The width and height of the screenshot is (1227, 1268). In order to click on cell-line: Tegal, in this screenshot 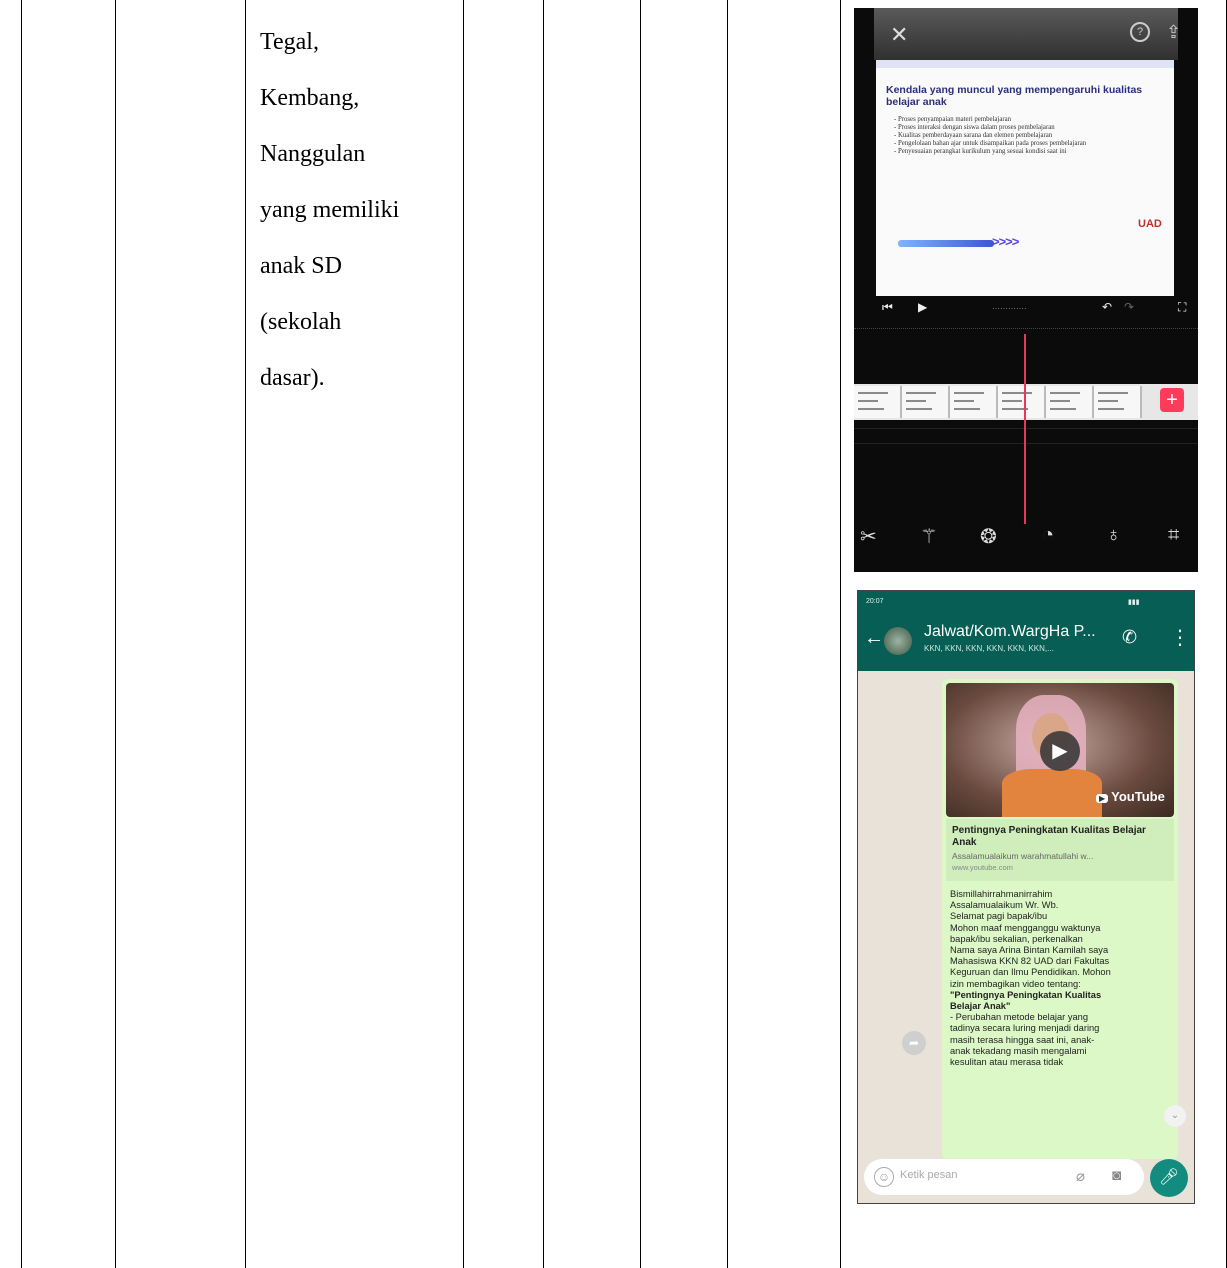, I will do `click(289, 42)`.